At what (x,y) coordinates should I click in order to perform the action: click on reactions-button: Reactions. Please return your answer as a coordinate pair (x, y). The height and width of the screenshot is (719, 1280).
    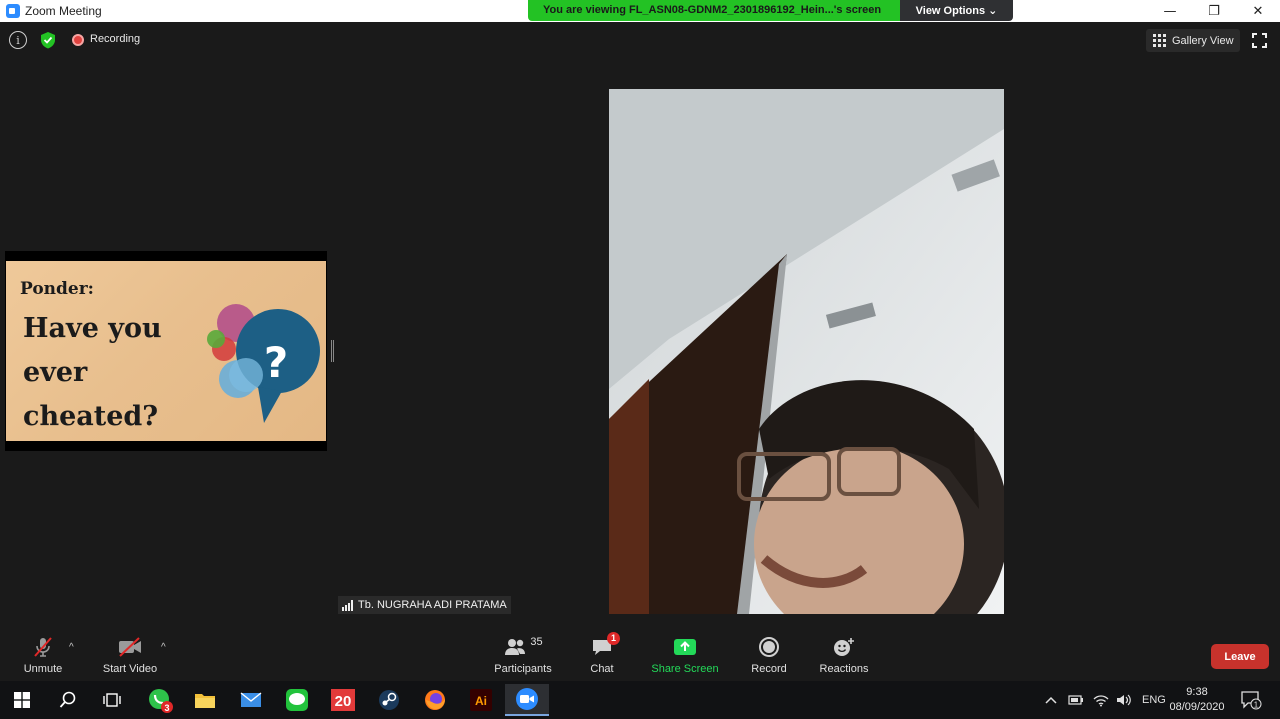
    Looking at the image, I should click on (844, 655).